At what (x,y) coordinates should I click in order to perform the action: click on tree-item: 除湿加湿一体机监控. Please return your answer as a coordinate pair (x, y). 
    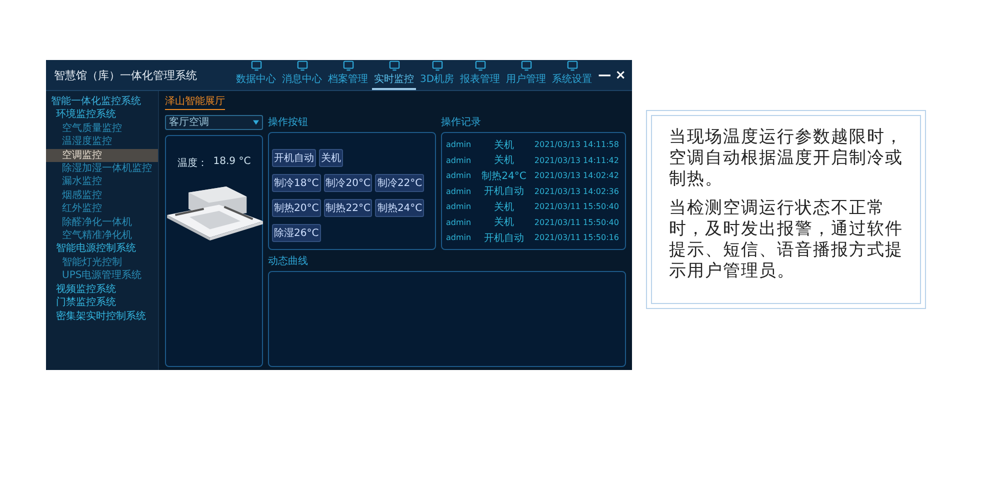
    Looking at the image, I should click on (102, 169).